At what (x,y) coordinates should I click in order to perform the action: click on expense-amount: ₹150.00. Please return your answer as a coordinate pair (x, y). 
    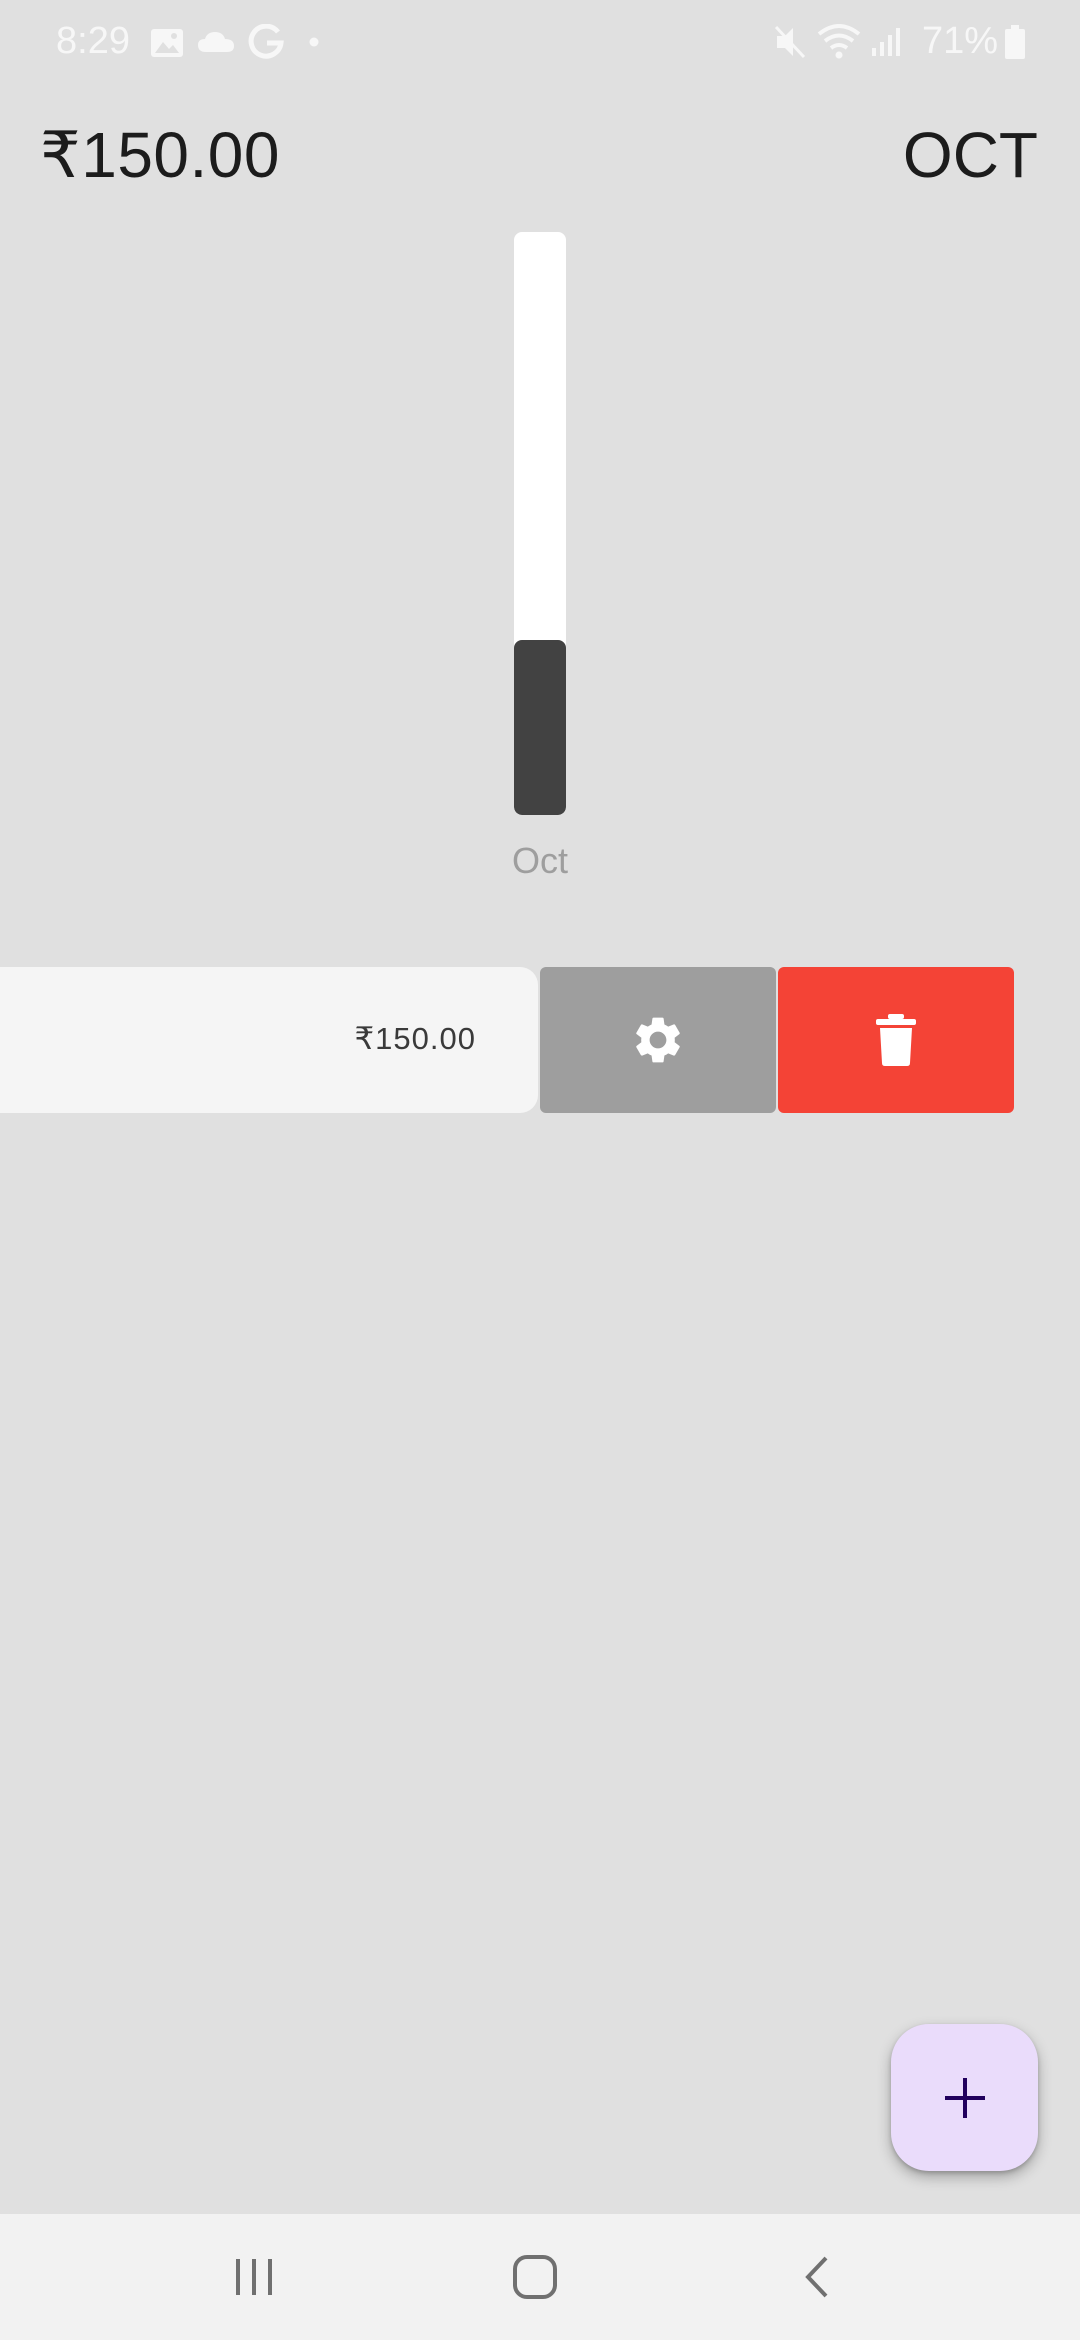
    Looking at the image, I should click on (415, 1038).